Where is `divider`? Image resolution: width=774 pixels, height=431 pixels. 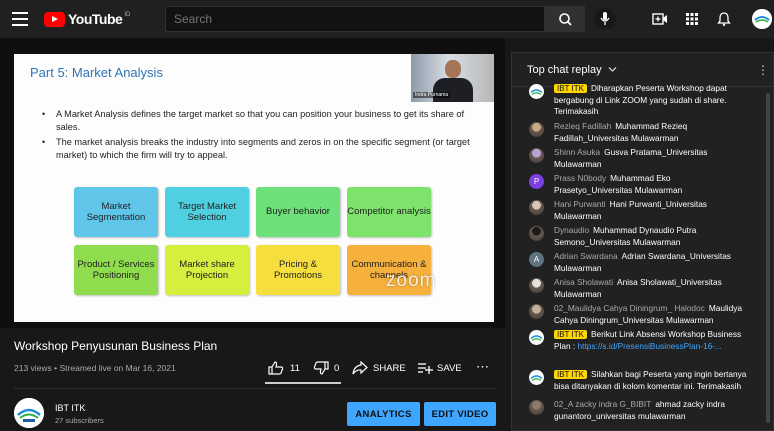
divider is located at coordinates (255, 388).